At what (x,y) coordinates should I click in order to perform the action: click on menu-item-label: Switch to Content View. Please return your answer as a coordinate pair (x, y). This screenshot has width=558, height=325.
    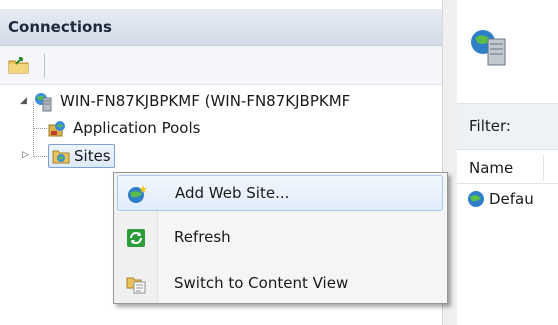
    Looking at the image, I should click on (261, 283).